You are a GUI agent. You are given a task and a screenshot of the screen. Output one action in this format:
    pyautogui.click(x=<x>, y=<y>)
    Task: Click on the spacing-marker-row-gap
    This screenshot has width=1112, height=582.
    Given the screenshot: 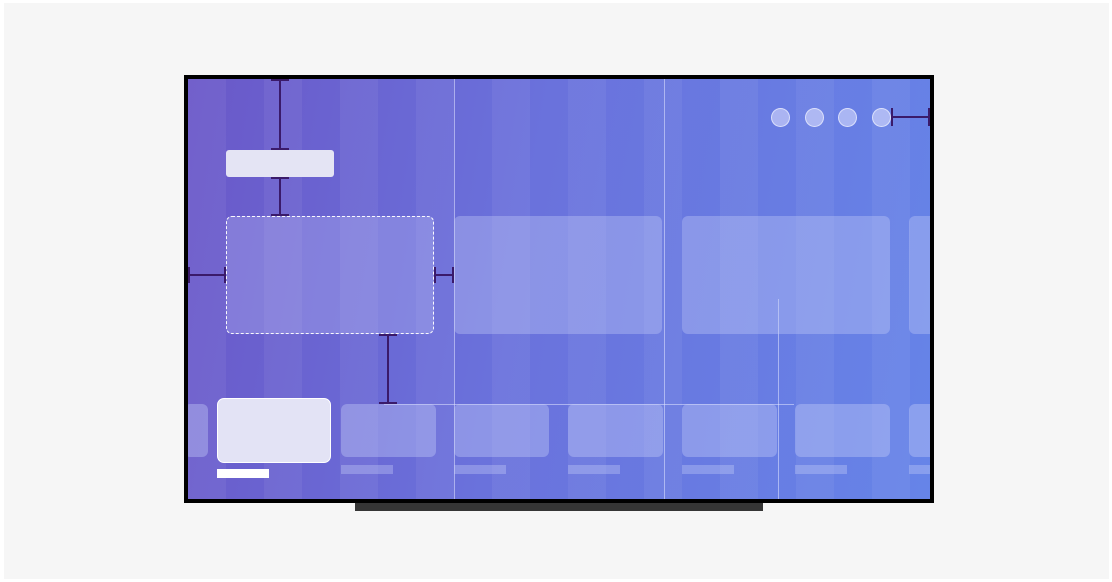 What is the action you would take?
    pyautogui.click(x=388, y=369)
    